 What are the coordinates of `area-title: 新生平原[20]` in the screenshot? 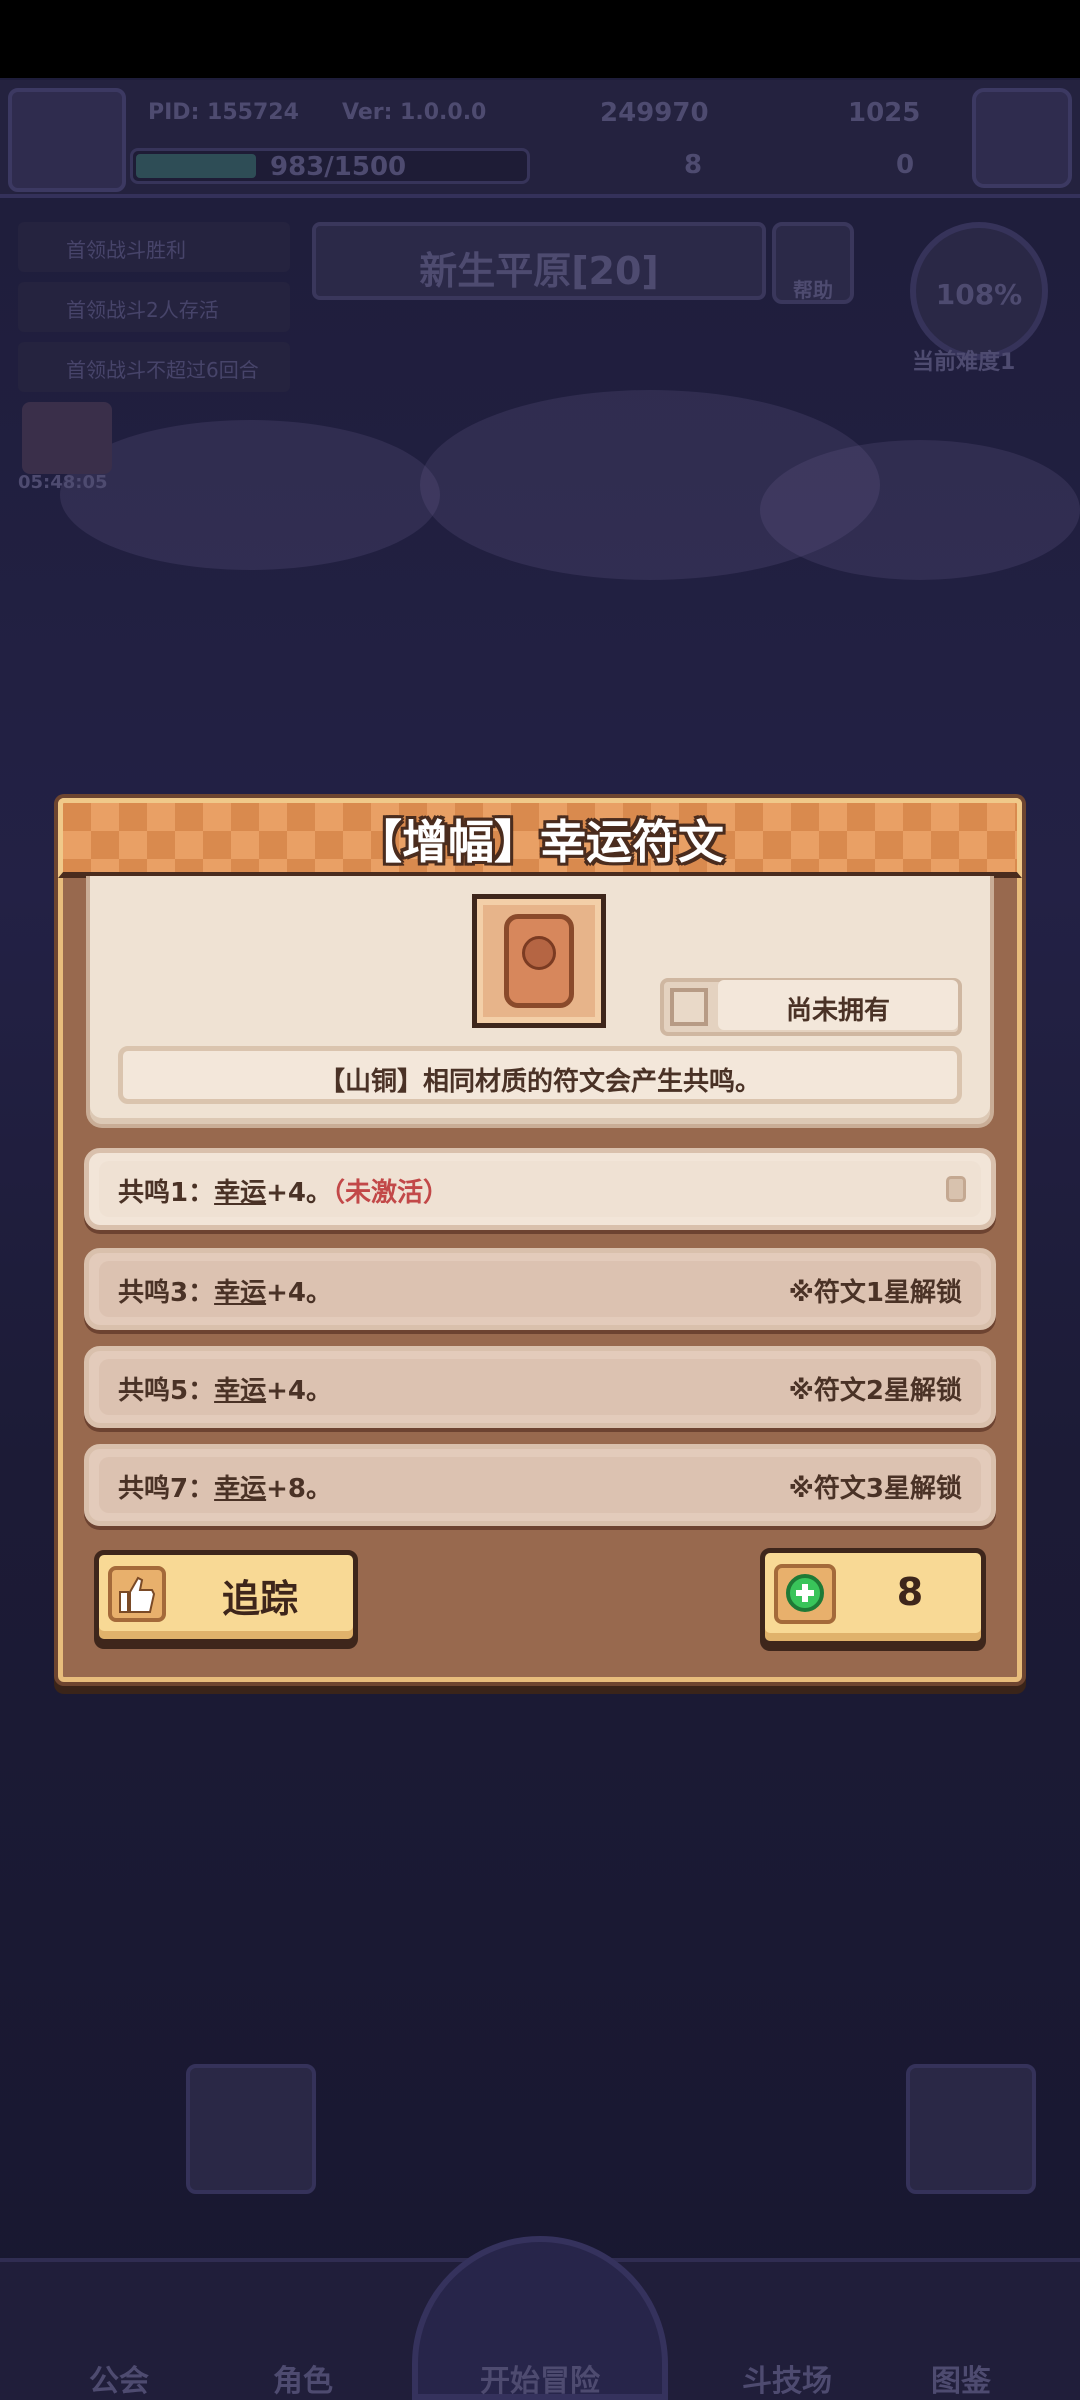 It's located at (539, 261).